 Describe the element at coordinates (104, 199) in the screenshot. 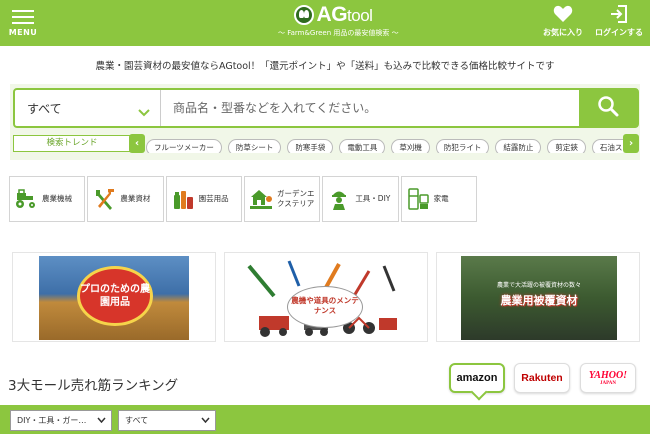

I see `tools-icon` at that location.